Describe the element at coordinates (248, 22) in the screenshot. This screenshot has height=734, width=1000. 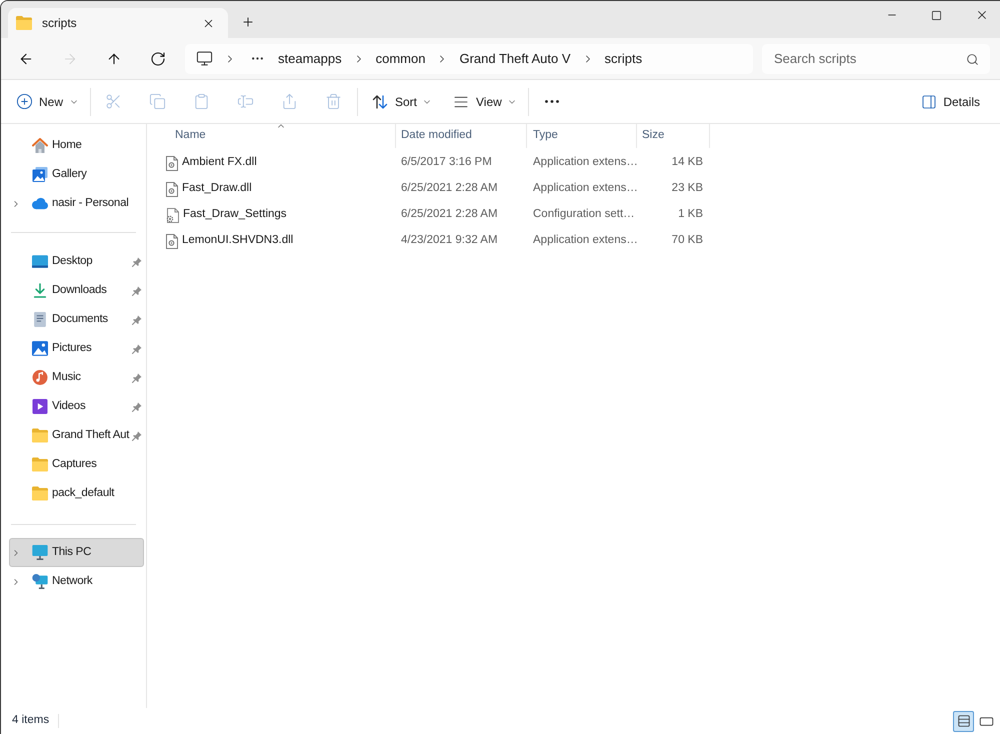
I see `plus-icon` at that location.